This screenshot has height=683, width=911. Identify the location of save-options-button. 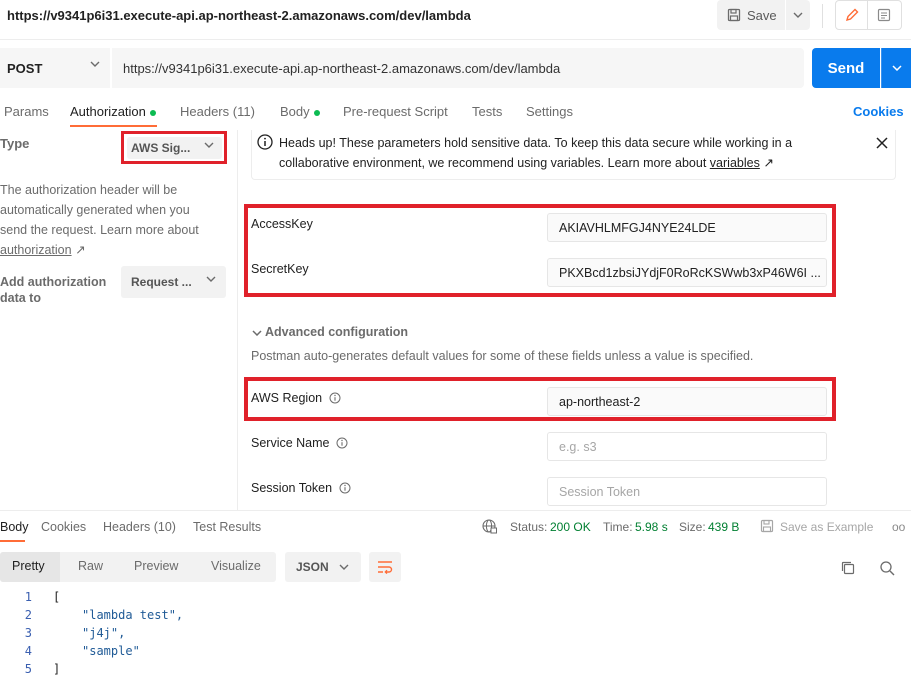
(798, 15).